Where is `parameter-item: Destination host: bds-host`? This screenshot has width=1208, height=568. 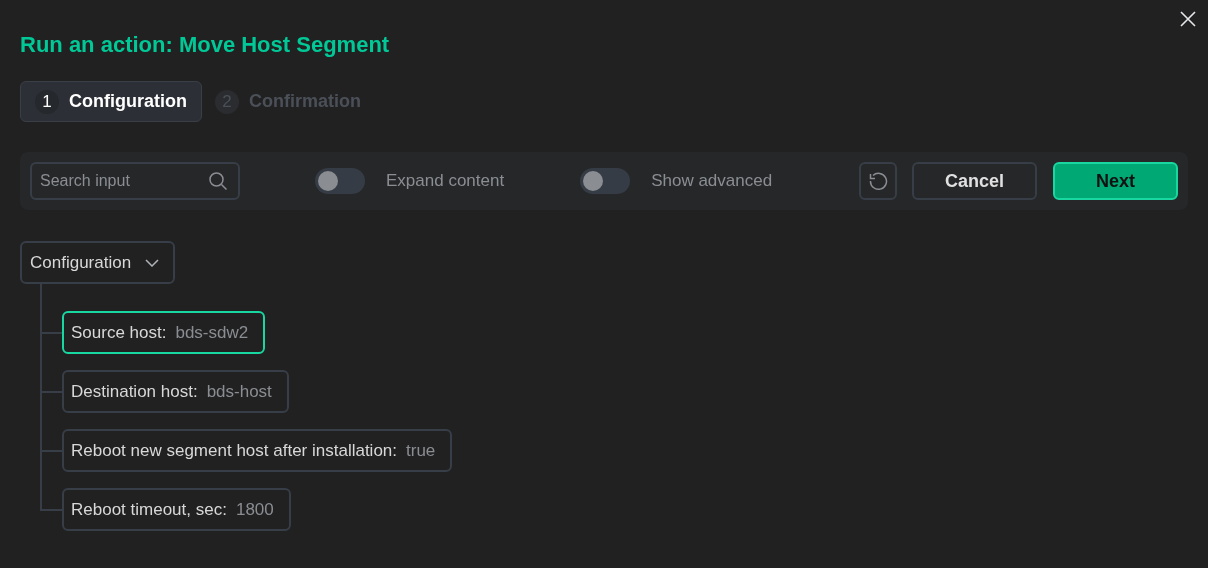
parameter-item: Destination host: bds-host is located at coordinates (175, 391).